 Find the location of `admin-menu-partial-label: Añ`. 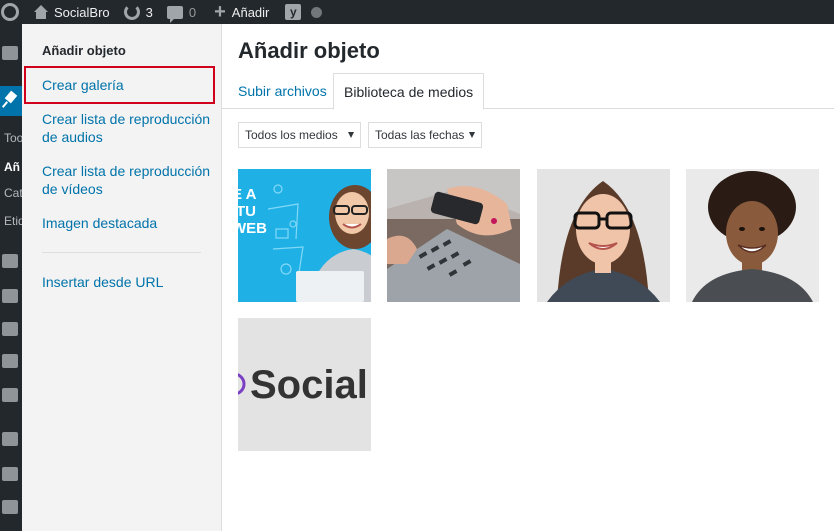

admin-menu-partial-label: Añ is located at coordinates (12, 167).